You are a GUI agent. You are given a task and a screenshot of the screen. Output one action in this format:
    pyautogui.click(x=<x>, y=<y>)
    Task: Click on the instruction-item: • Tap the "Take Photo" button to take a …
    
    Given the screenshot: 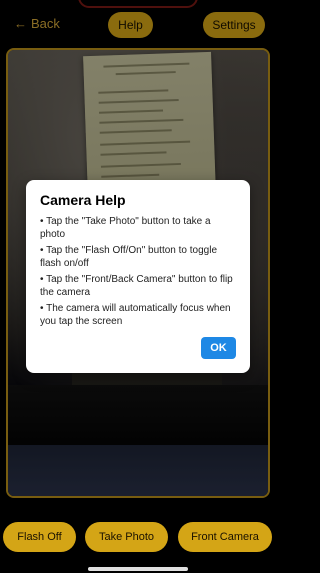 What is the action you would take?
    pyautogui.click(x=125, y=228)
    